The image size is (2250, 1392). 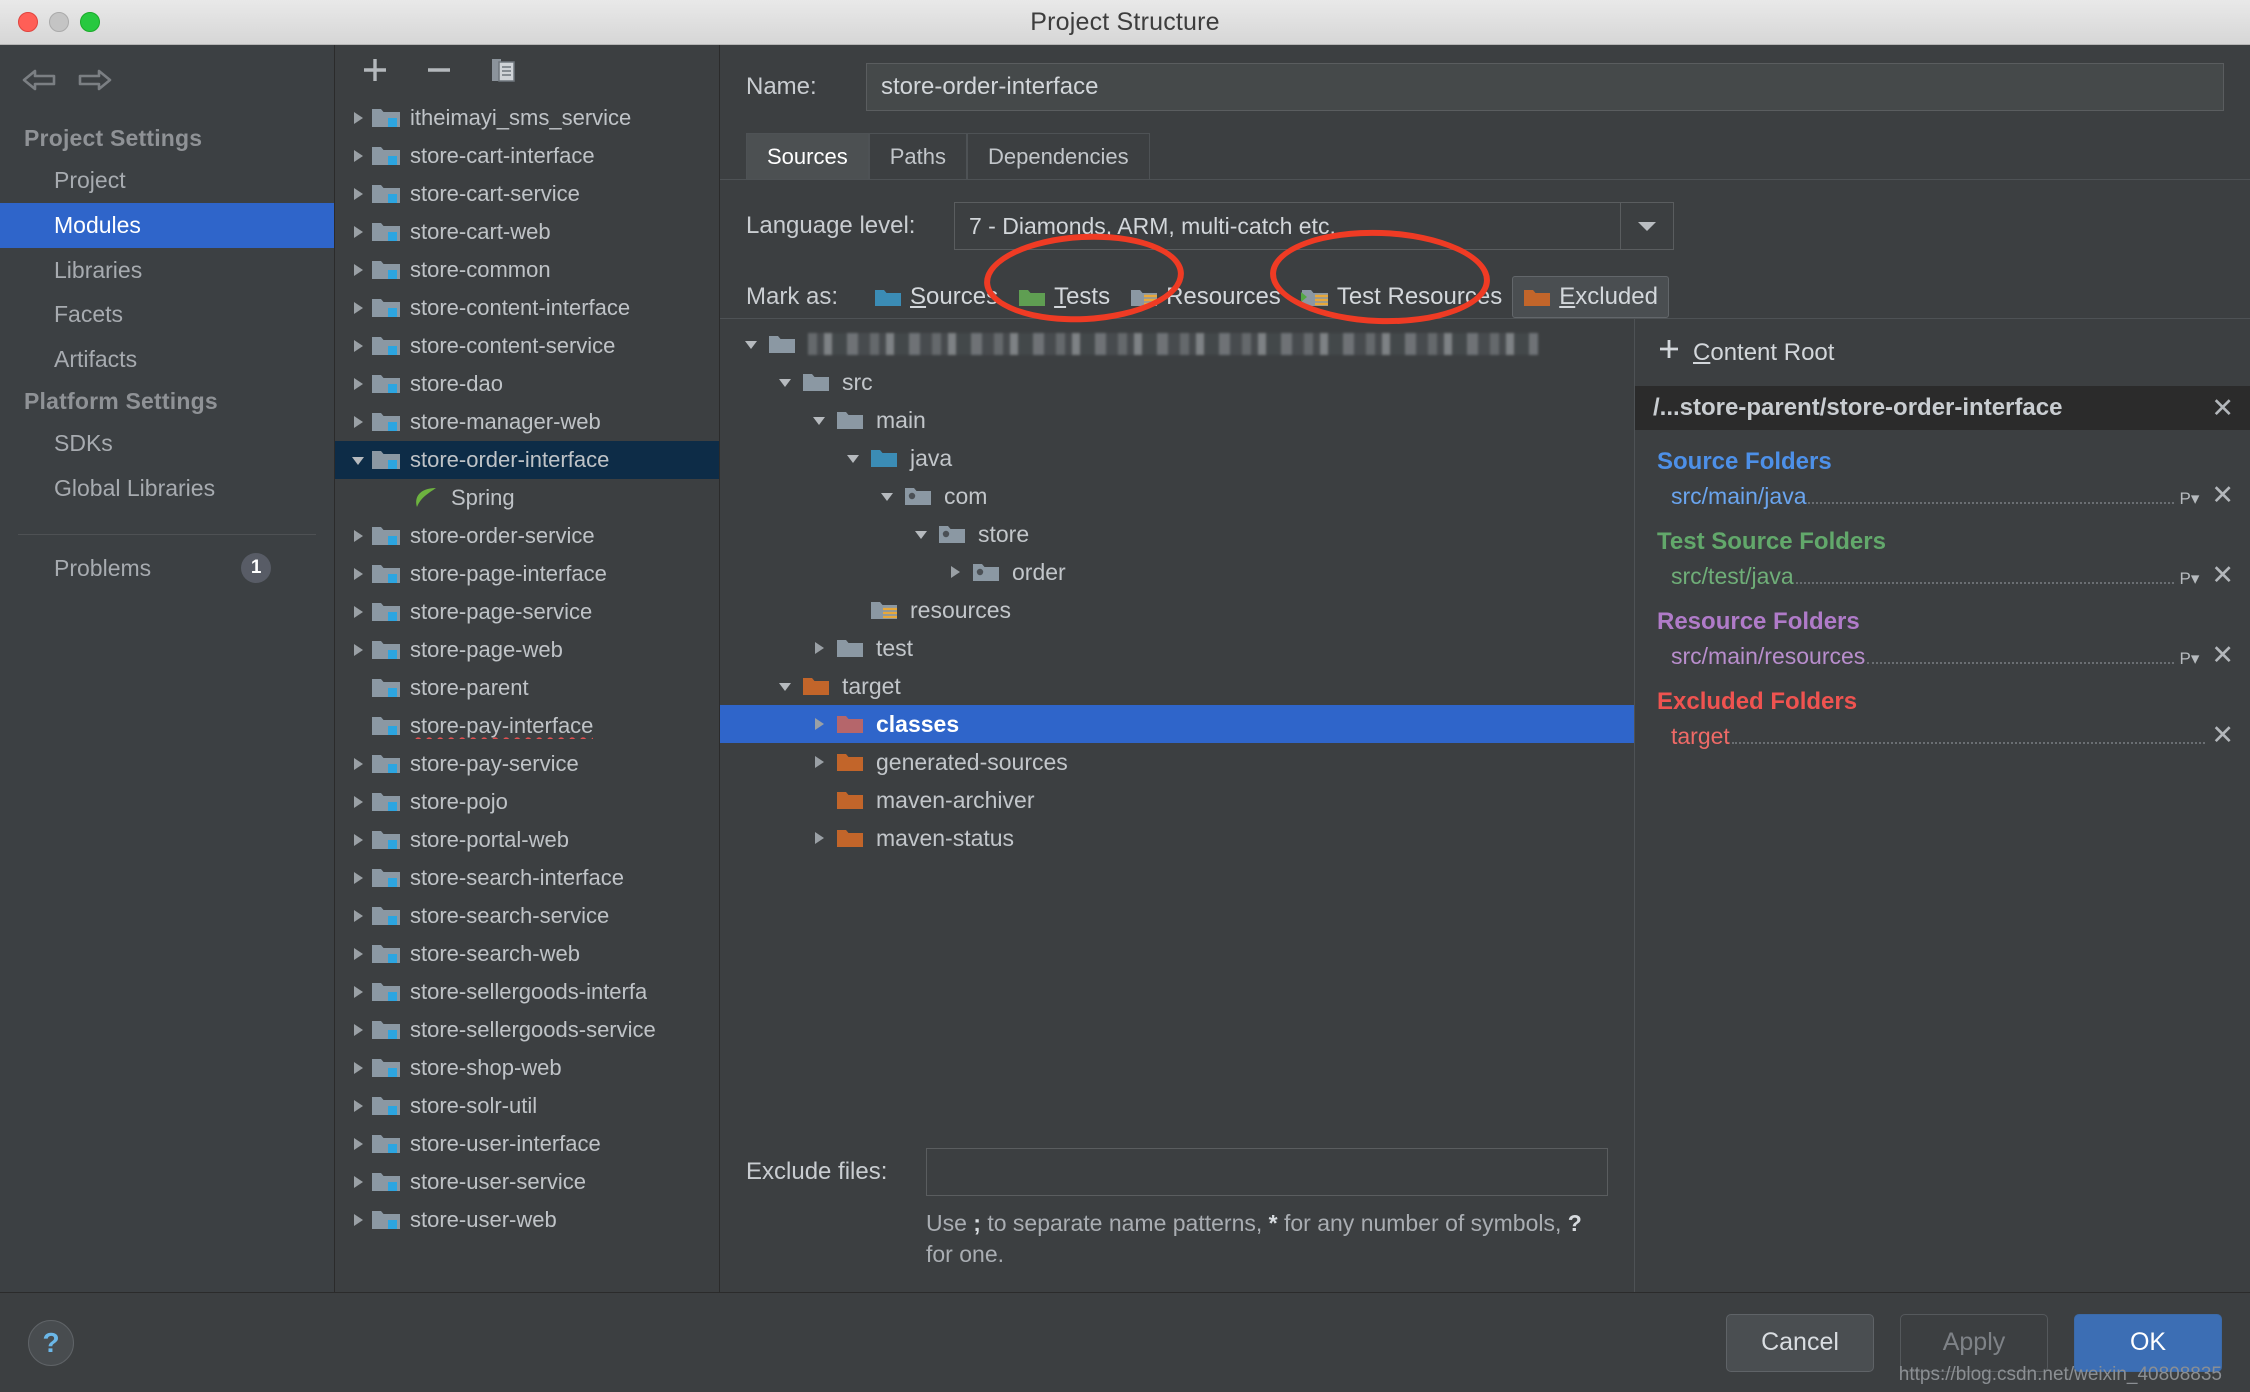 What do you see at coordinates (1177, 534) in the screenshot?
I see `content-tree-row: store` at bounding box center [1177, 534].